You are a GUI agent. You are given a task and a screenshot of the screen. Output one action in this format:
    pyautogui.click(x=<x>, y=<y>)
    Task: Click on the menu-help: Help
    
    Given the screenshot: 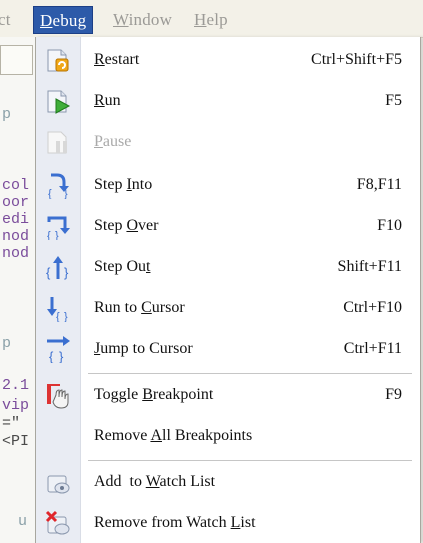 What is the action you would take?
    pyautogui.click(x=211, y=20)
    